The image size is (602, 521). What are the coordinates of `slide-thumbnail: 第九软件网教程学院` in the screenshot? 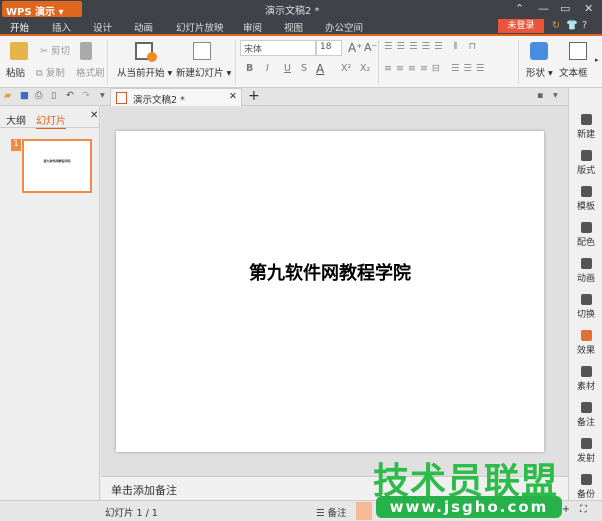 It's located at (57, 166).